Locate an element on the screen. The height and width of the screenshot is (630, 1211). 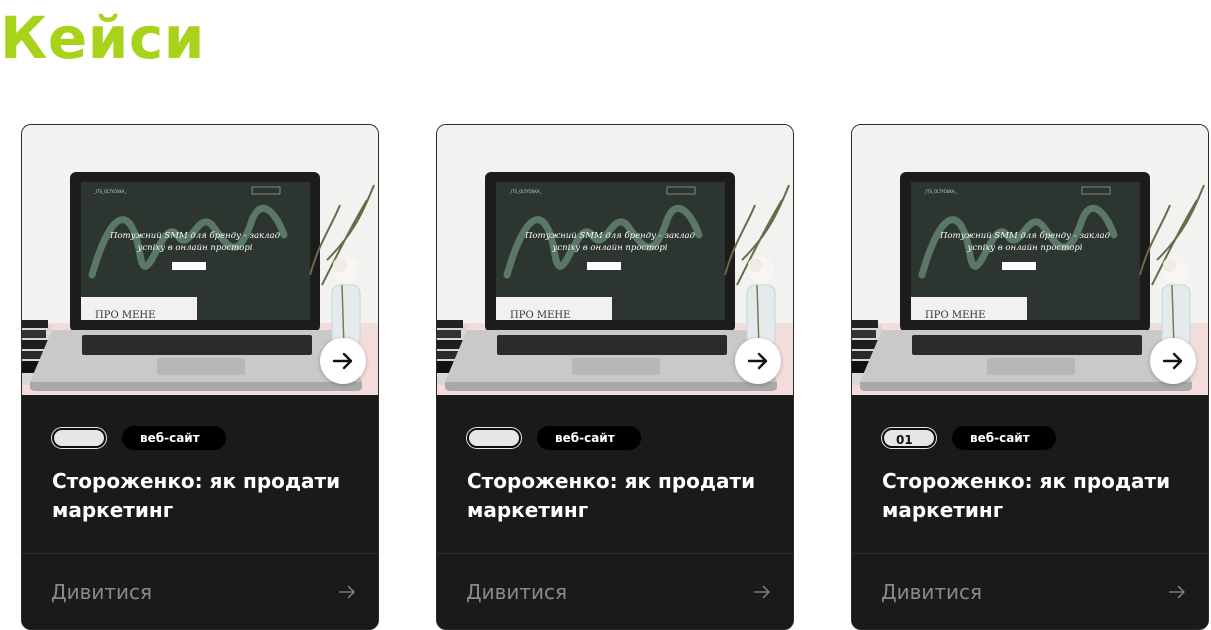
page-title: Кейси is located at coordinates (102, 38).